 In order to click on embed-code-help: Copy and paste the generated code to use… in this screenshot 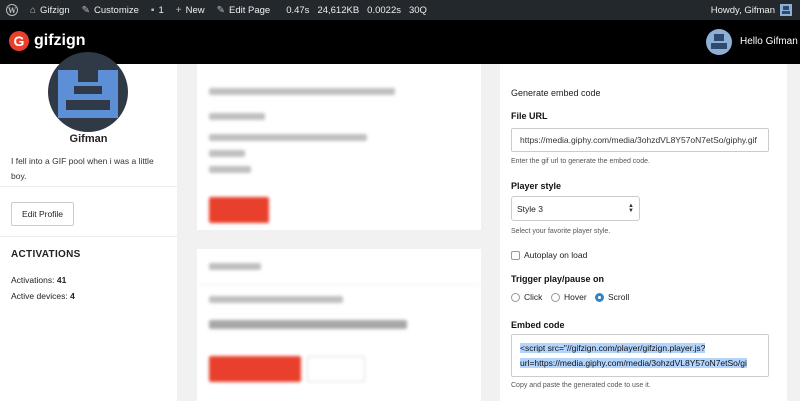, I will do `click(581, 385)`.